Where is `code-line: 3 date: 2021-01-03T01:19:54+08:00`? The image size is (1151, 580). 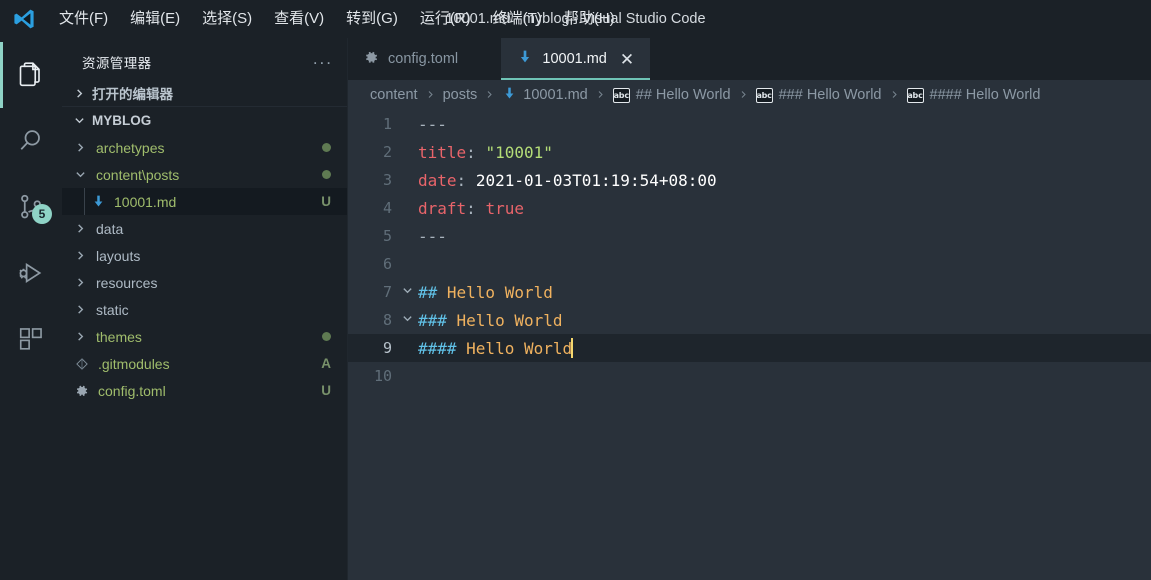 code-line: 3 date: 2021-01-03T01:19:54+08:00 is located at coordinates (749, 180).